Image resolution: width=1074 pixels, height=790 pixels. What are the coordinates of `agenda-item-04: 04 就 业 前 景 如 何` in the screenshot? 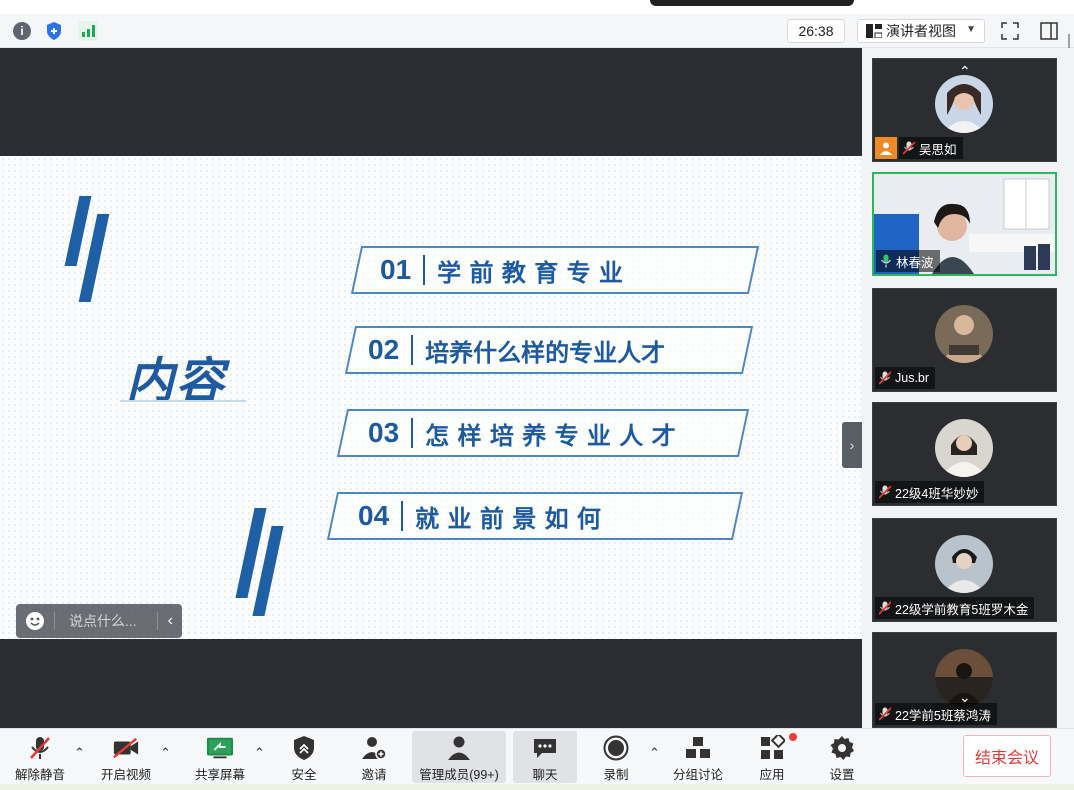 It's located at (535, 516).